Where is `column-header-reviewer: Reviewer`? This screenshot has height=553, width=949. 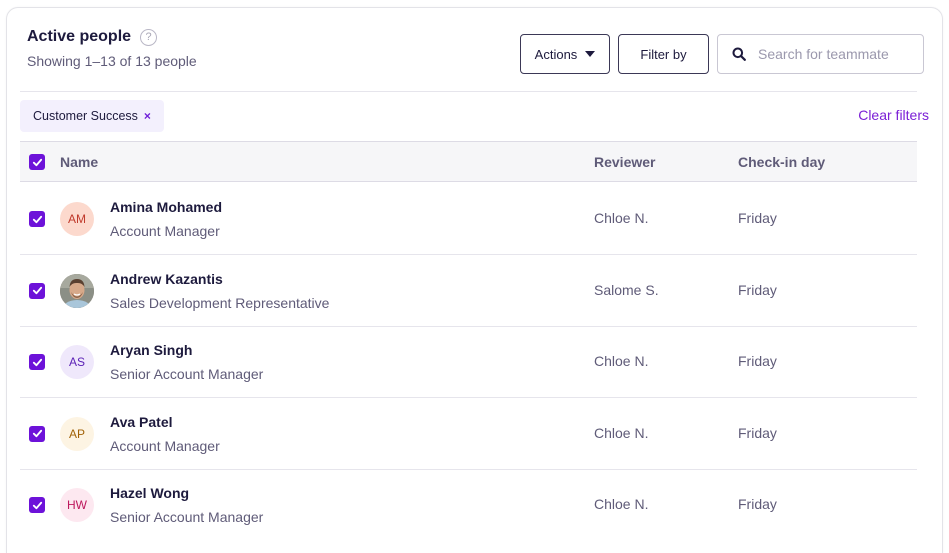 column-header-reviewer: Reviewer is located at coordinates (624, 162).